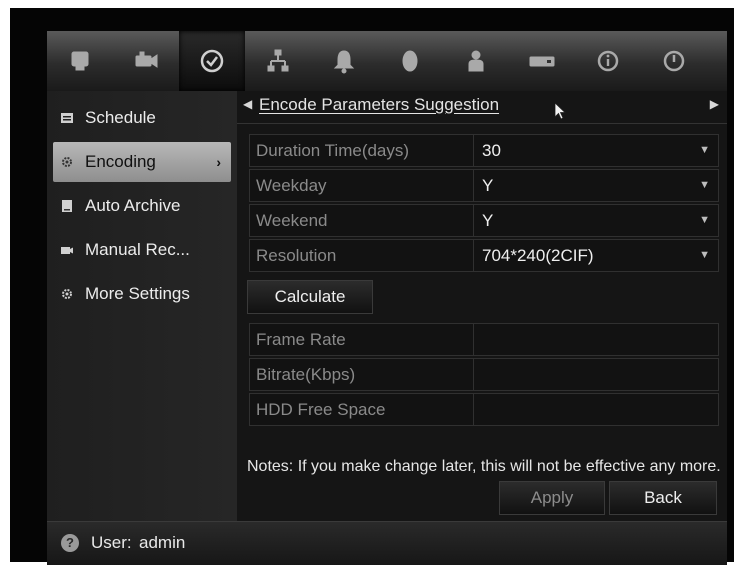  Describe the element at coordinates (561, 111) in the screenshot. I see `mouse-cursor-icon` at that location.